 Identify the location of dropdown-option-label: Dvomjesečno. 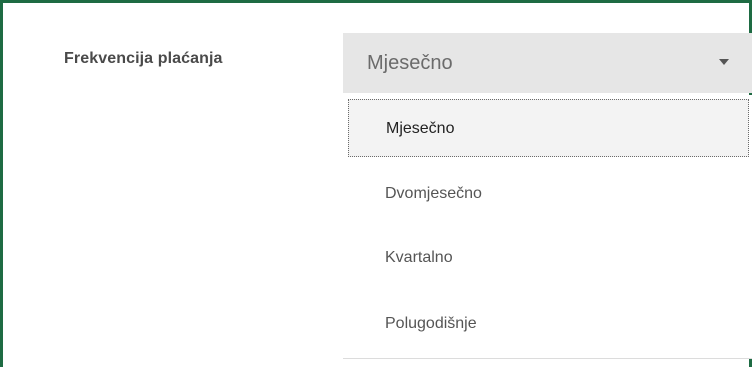
(433, 193).